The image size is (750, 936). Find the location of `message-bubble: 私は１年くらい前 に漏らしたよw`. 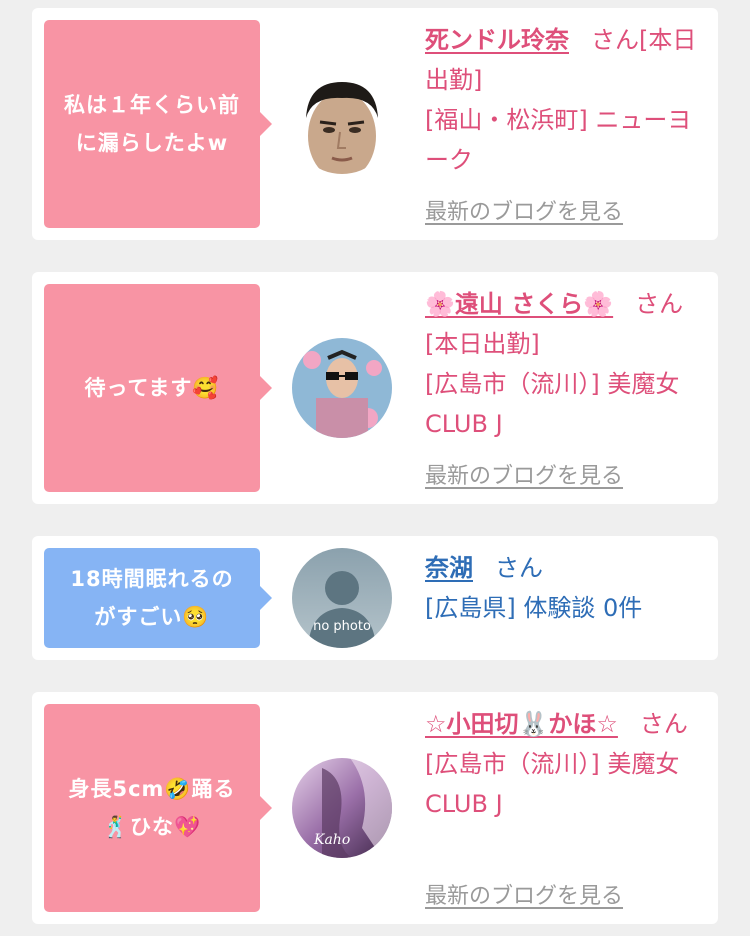

message-bubble: 私は１年くらい前 に漏らしたよw is located at coordinates (158, 124).